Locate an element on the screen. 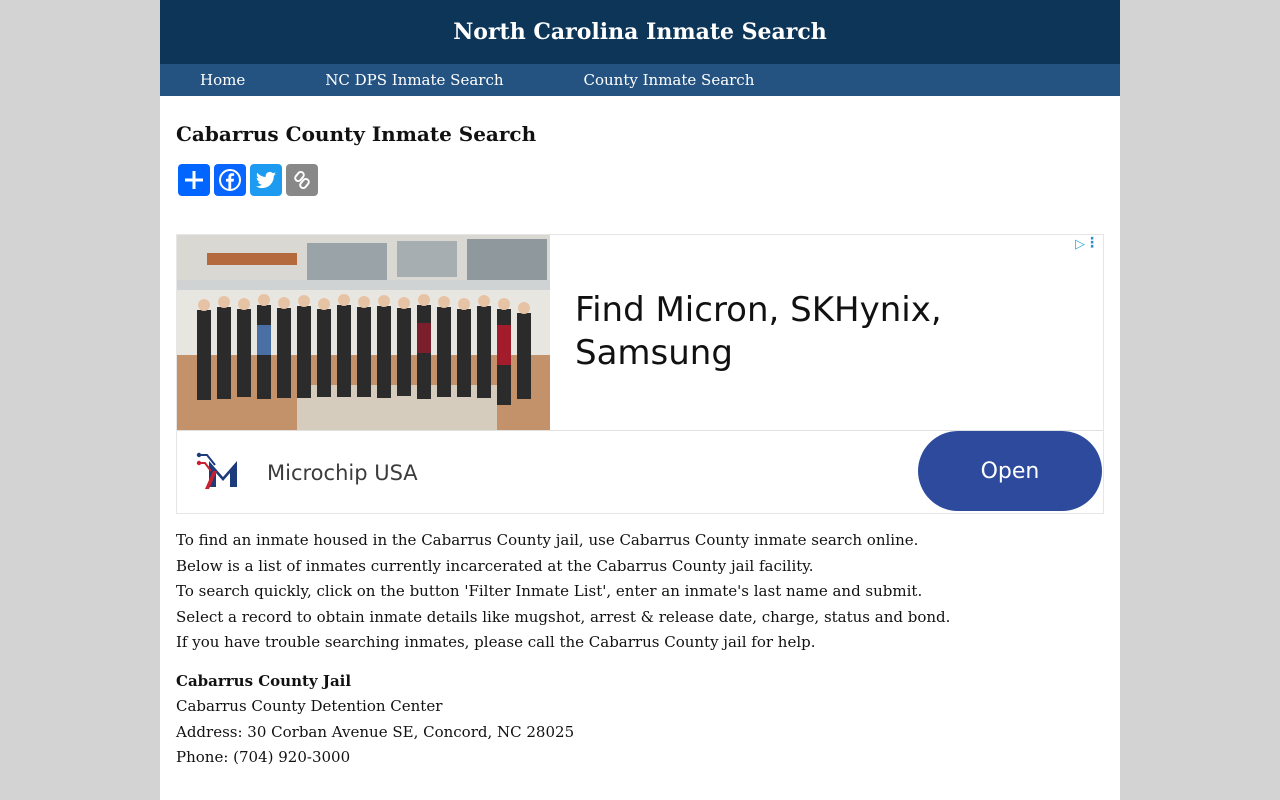 The width and height of the screenshot is (1280, 800). share-add-button is located at coordinates (194, 180).